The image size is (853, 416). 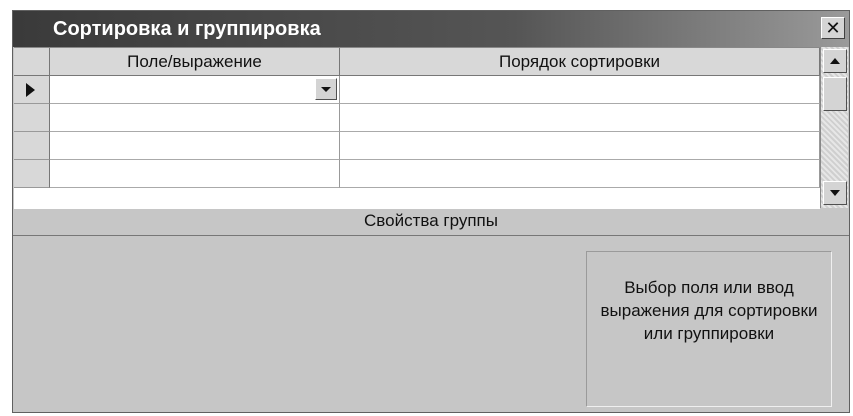 I want to click on scroll-down-button, so click(x=835, y=193).